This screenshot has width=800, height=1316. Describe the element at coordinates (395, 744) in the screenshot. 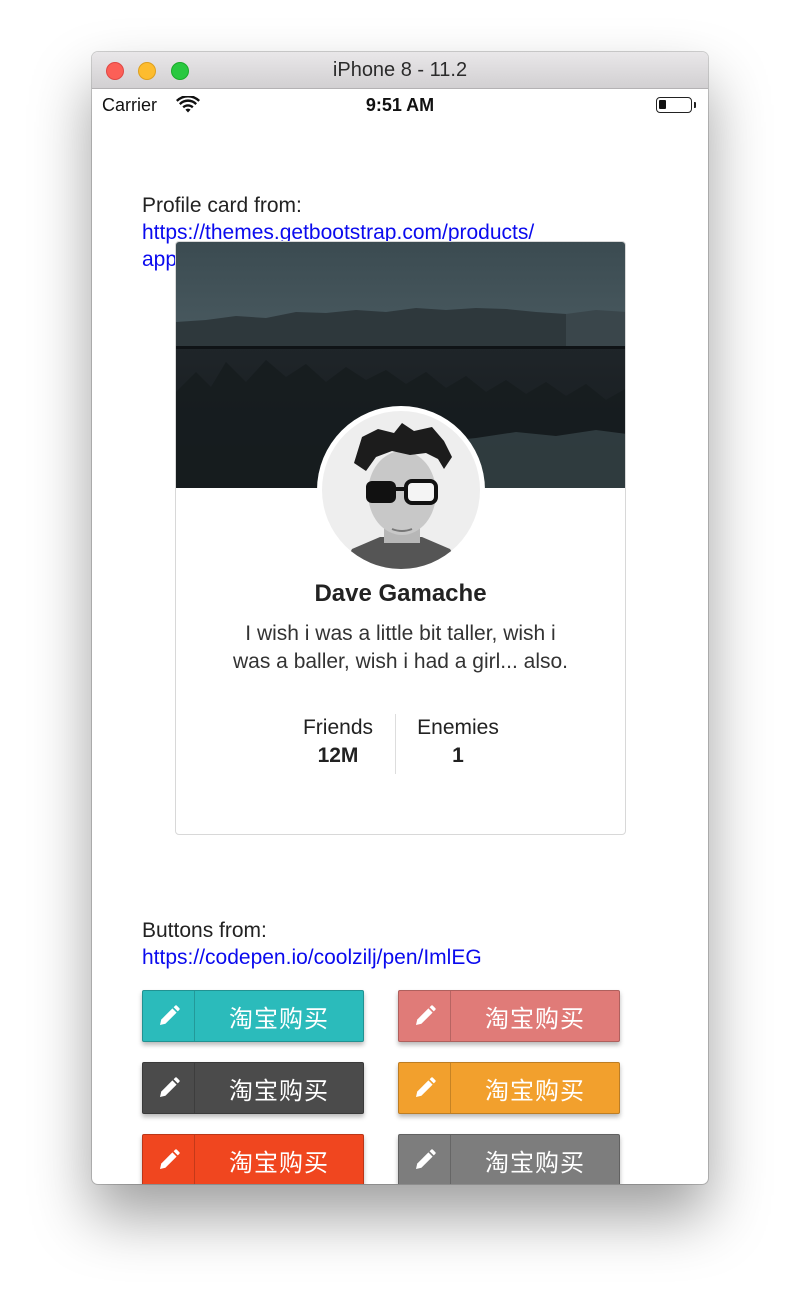

I see `stat-divider` at that location.